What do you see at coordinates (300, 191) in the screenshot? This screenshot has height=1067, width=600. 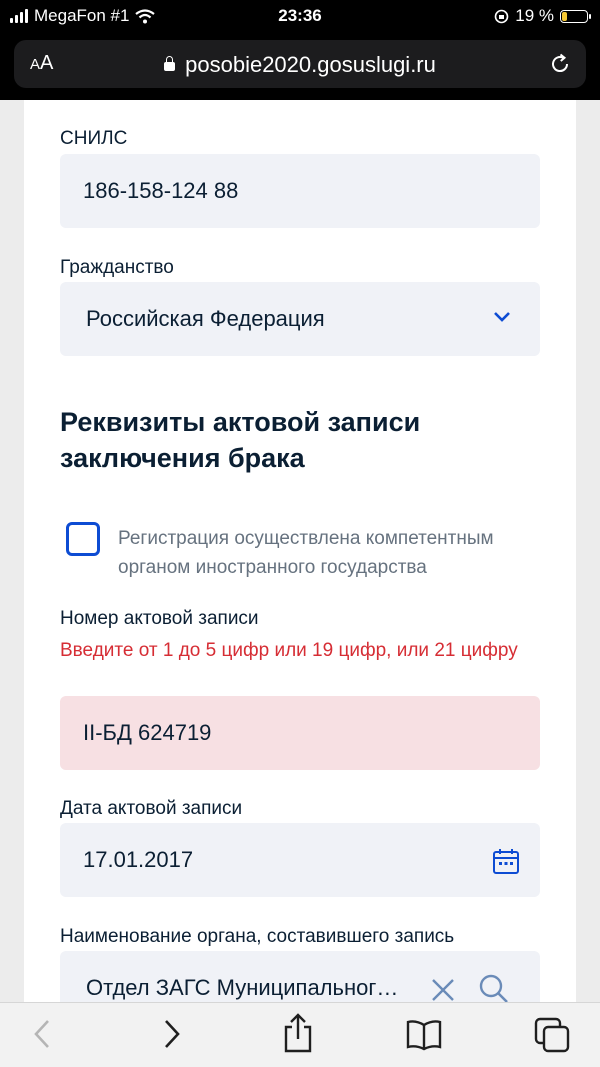 I see `snils-field: 186-158-124 88` at bounding box center [300, 191].